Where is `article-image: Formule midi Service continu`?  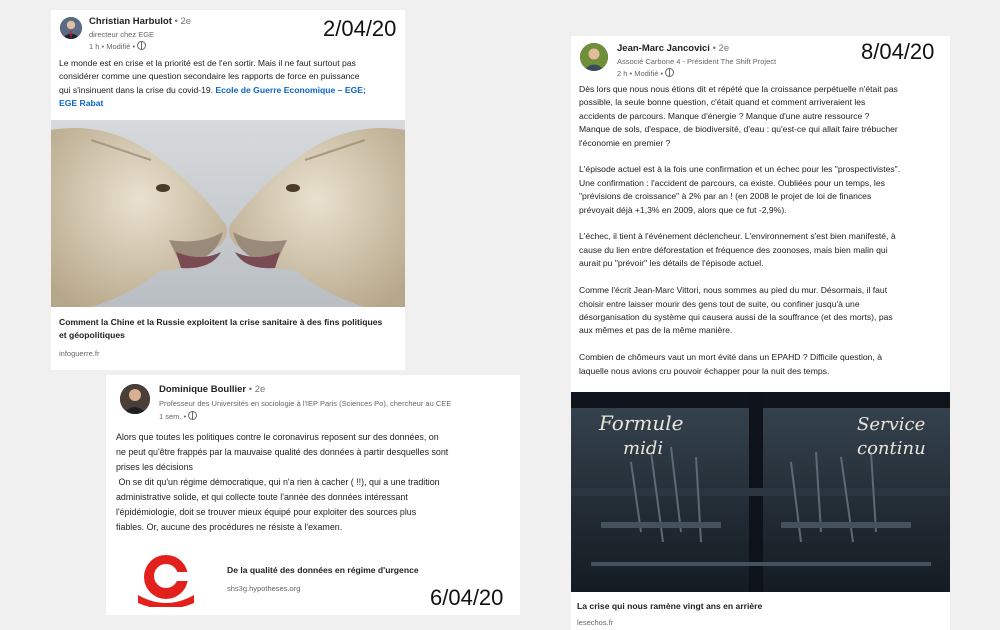 article-image: Formule midi Service continu is located at coordinates (760, 492).